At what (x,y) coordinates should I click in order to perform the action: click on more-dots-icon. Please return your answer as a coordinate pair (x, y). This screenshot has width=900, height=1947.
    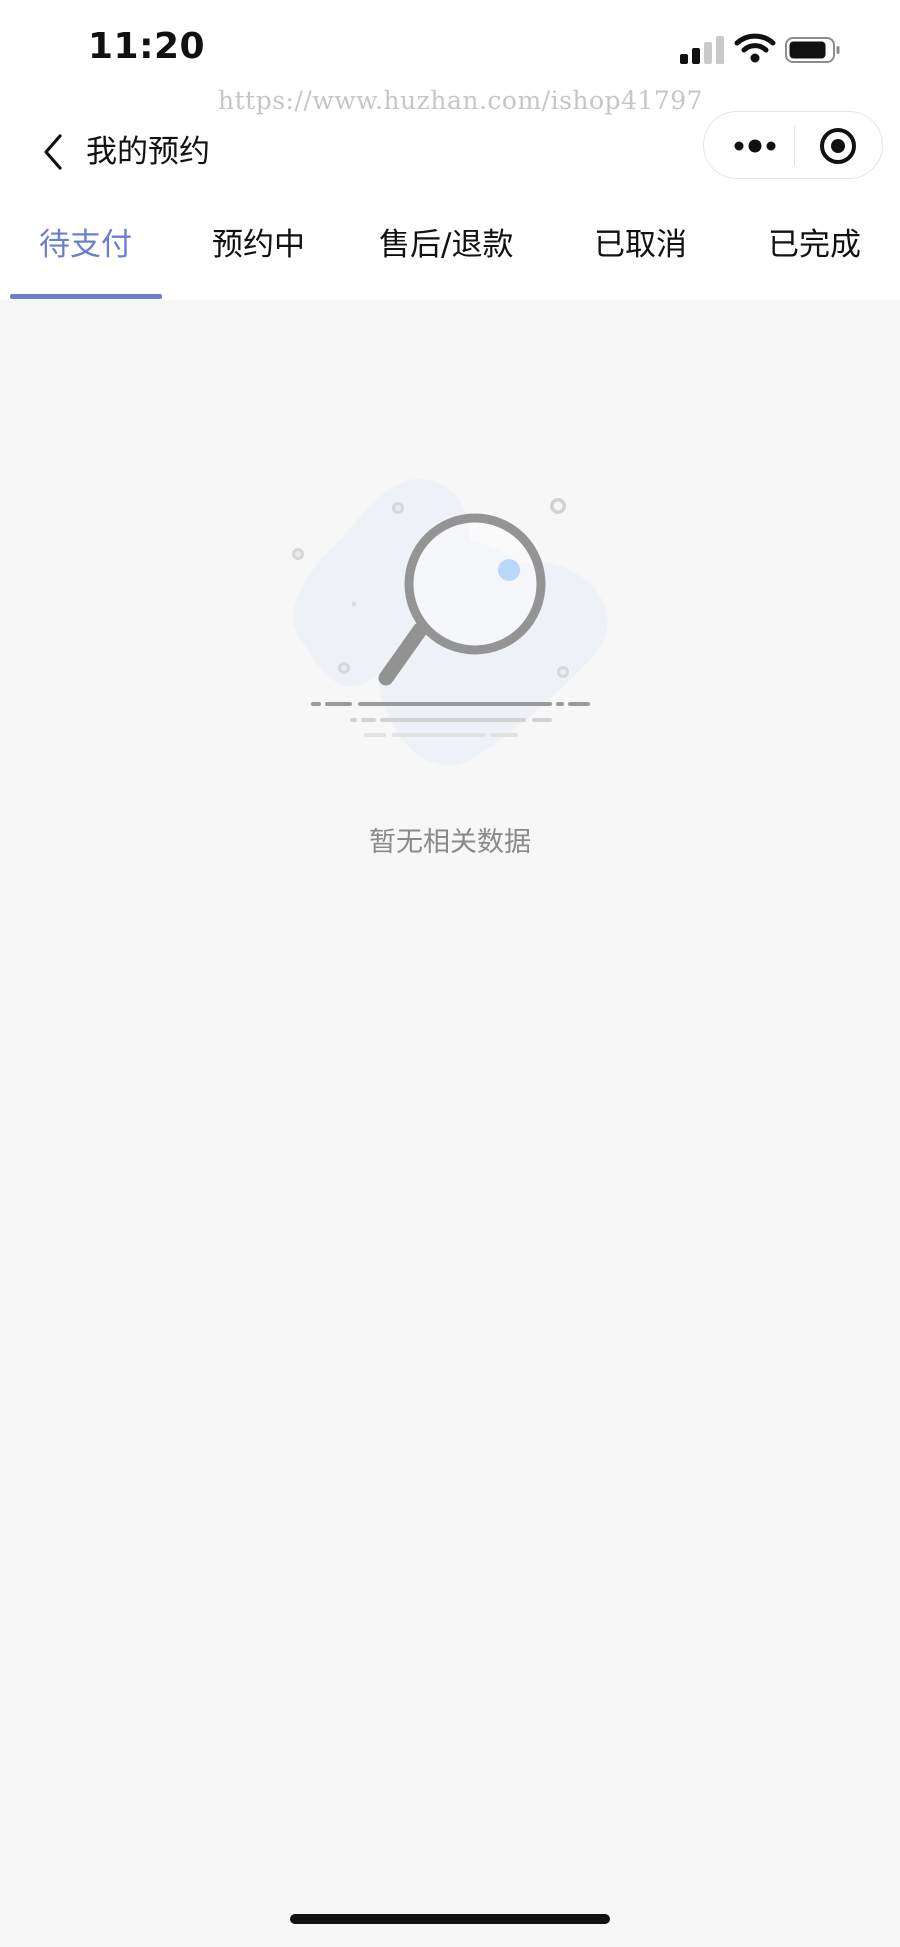
    Looking at the image, I should click on (756, 146).